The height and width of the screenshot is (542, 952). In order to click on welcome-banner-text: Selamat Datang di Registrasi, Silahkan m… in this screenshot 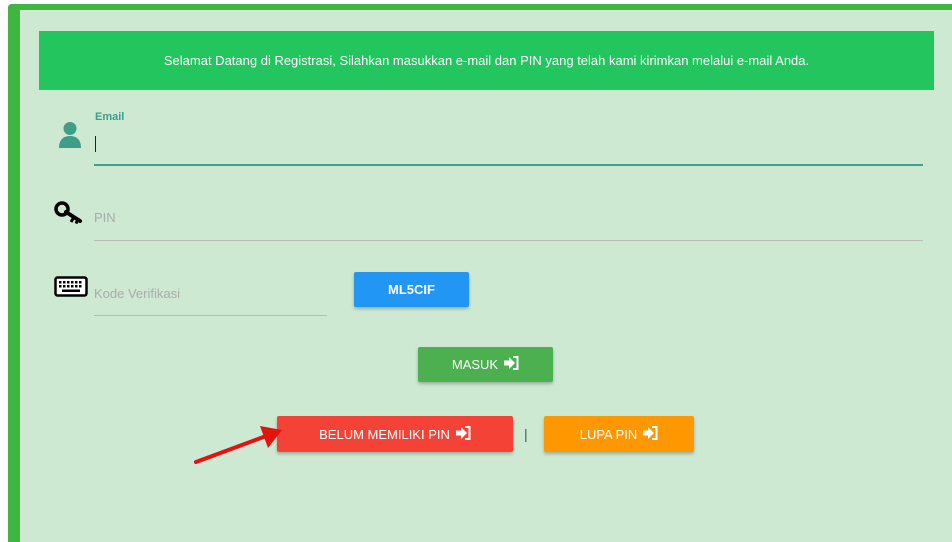, I will do `click(486, 60)`.